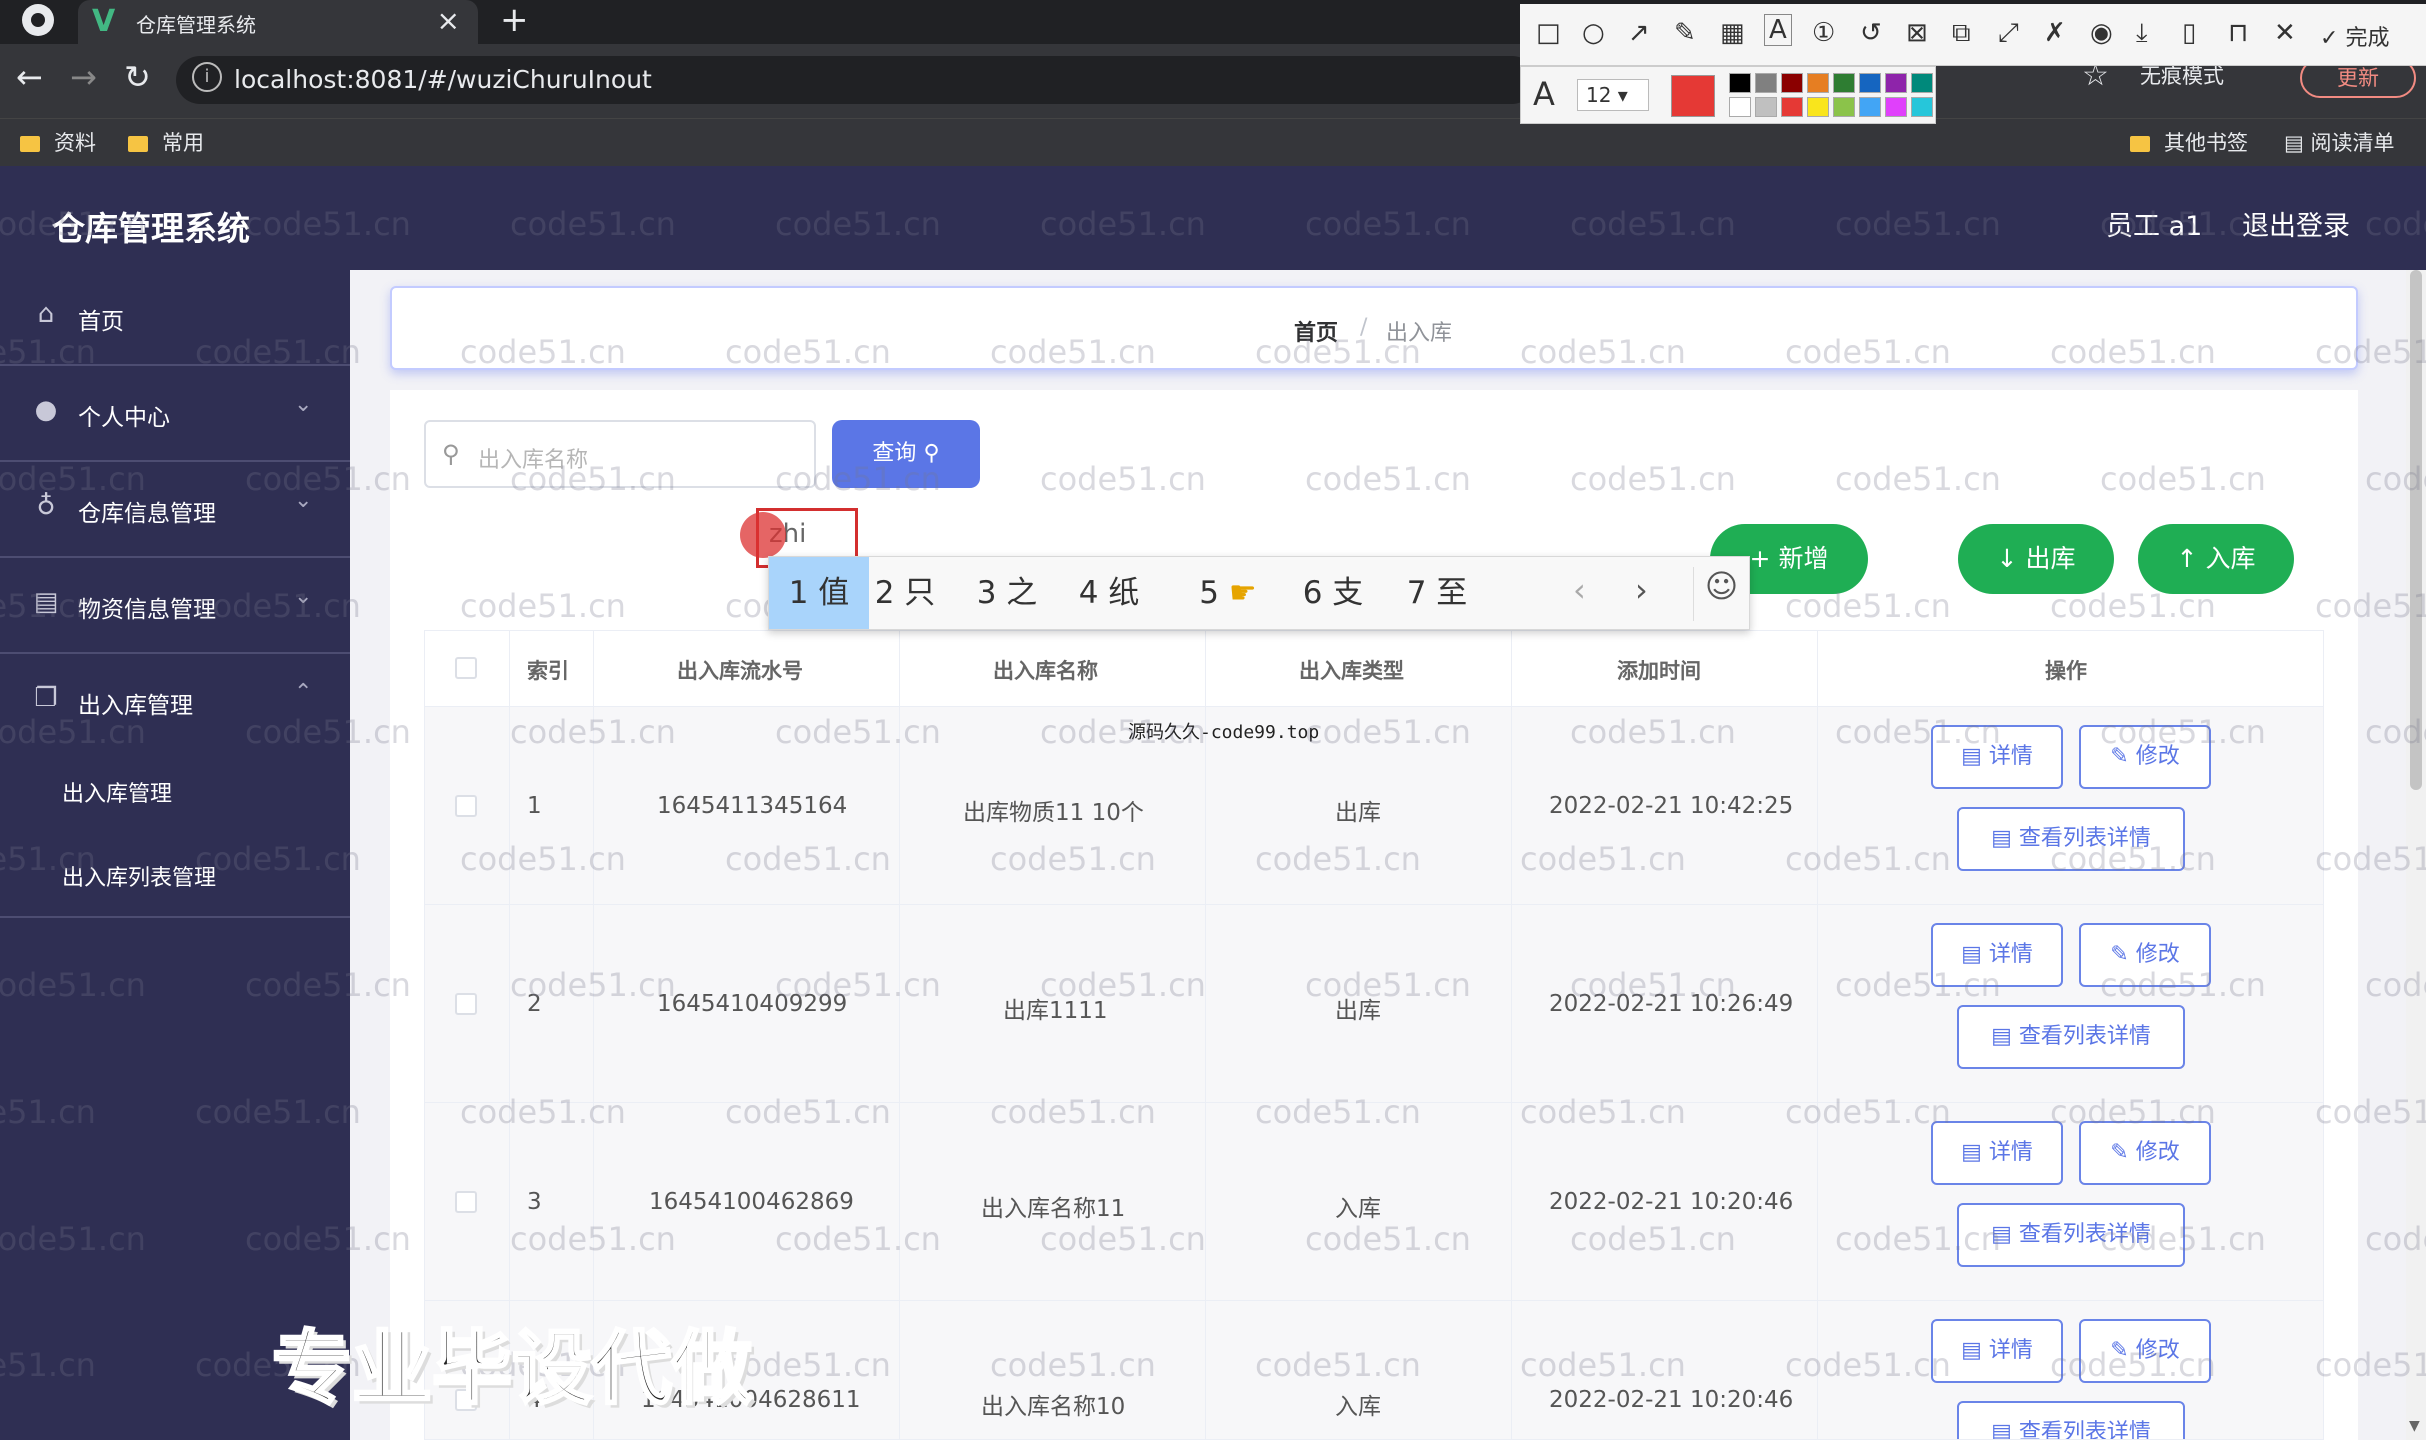  Describe the element at coordinates (2238, 33) in the screenshot. I see `bookmark-tool-icon: ⊓` at that location.